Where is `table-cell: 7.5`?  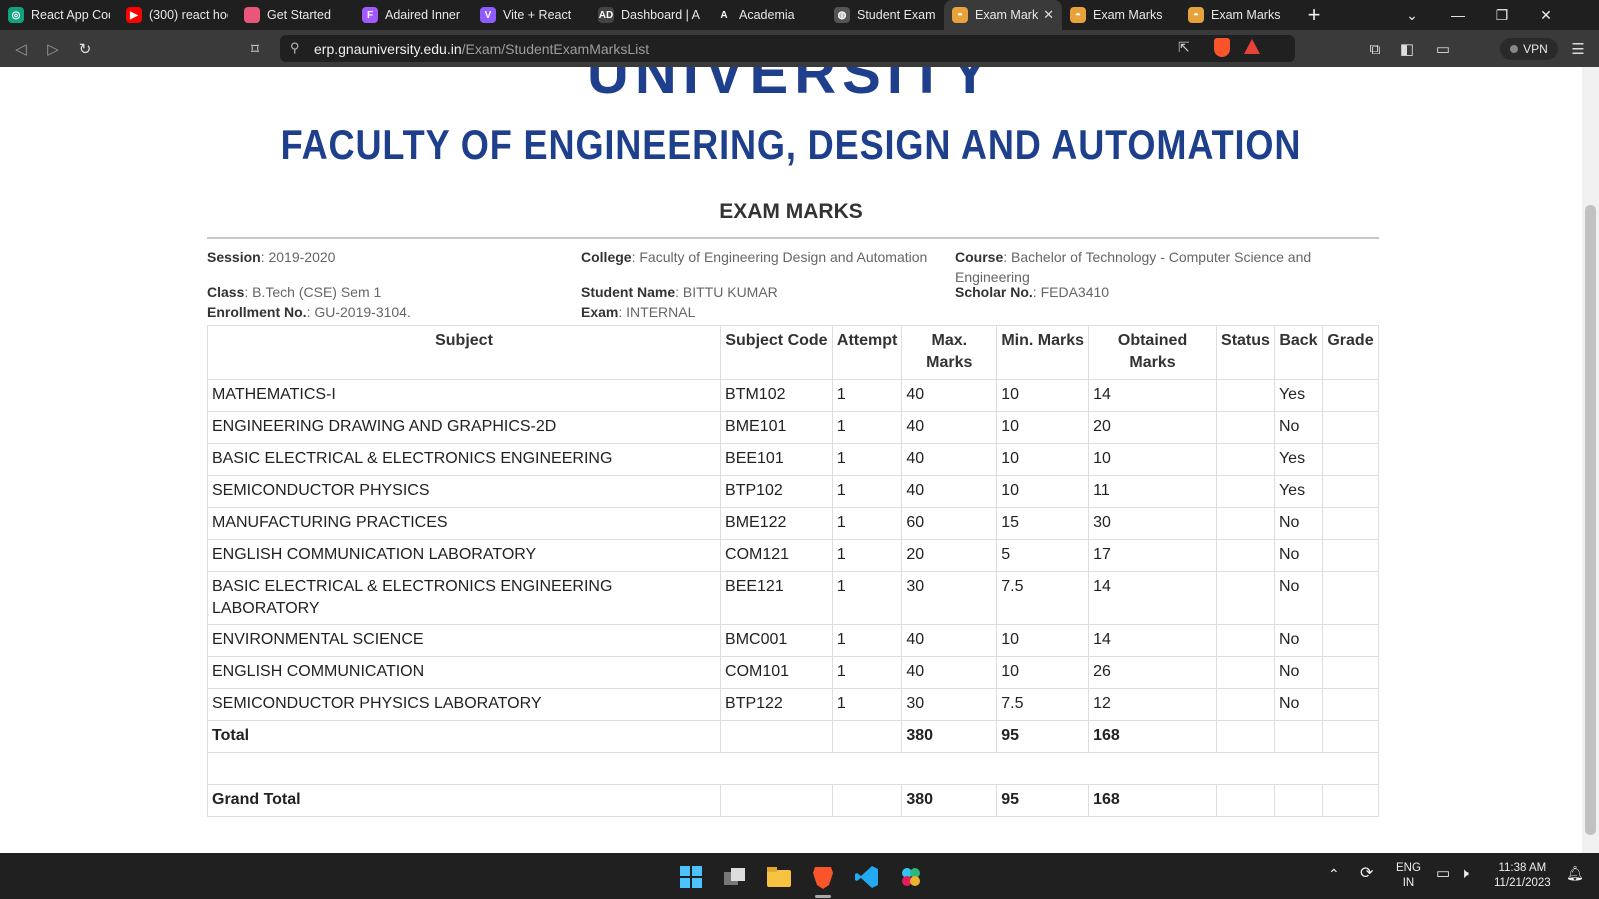 table-cell: 7.5 is located at coordinates (1043, 598).